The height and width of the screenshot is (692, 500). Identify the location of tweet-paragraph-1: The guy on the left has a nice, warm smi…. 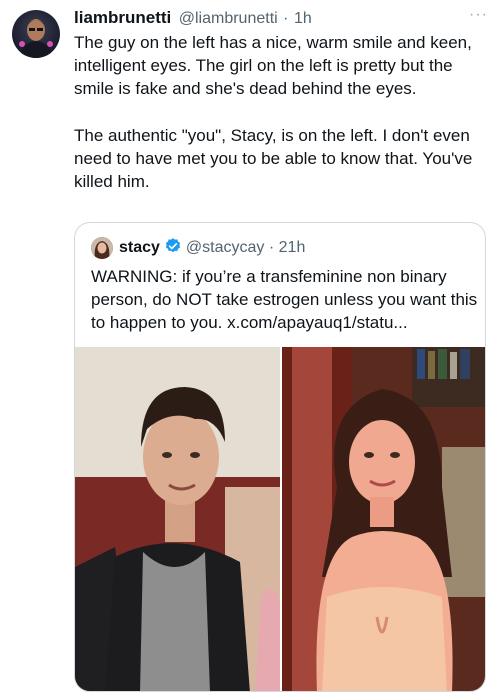
(273, 66).